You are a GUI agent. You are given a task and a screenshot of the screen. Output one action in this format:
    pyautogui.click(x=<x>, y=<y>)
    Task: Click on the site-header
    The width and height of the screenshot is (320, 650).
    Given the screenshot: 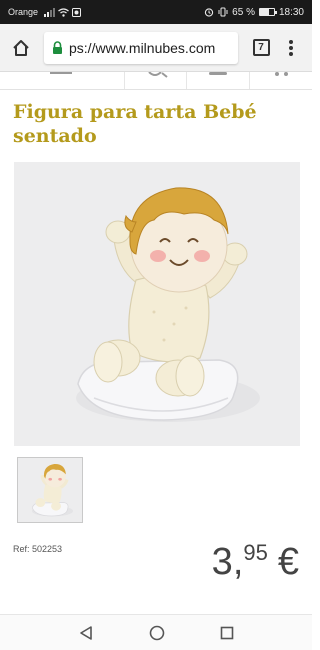 What is the action you would take?
    pyautogui.click(x=156, y=81)
    